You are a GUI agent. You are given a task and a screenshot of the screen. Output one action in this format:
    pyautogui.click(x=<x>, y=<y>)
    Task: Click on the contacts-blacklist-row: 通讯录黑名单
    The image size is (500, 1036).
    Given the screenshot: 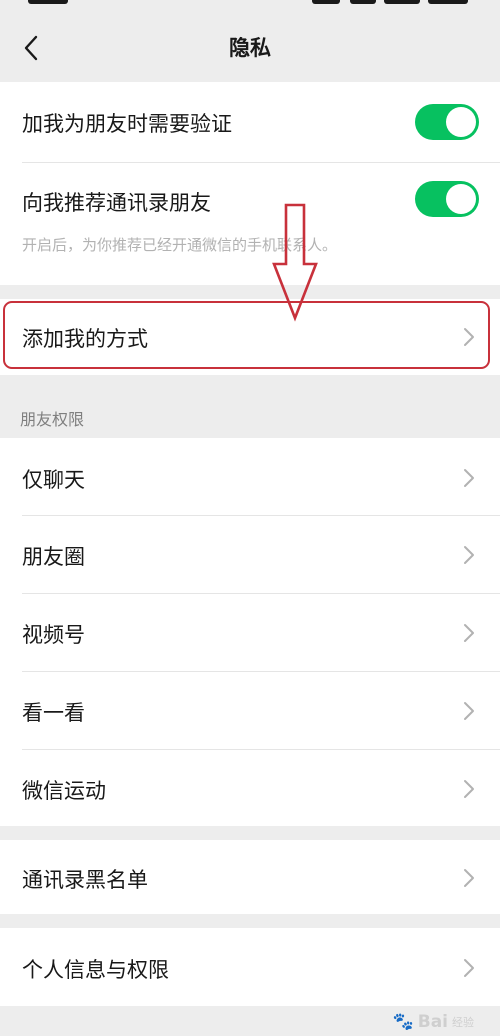 What is the action you would take?
    pyautogui.click(x=250, y=877)
    